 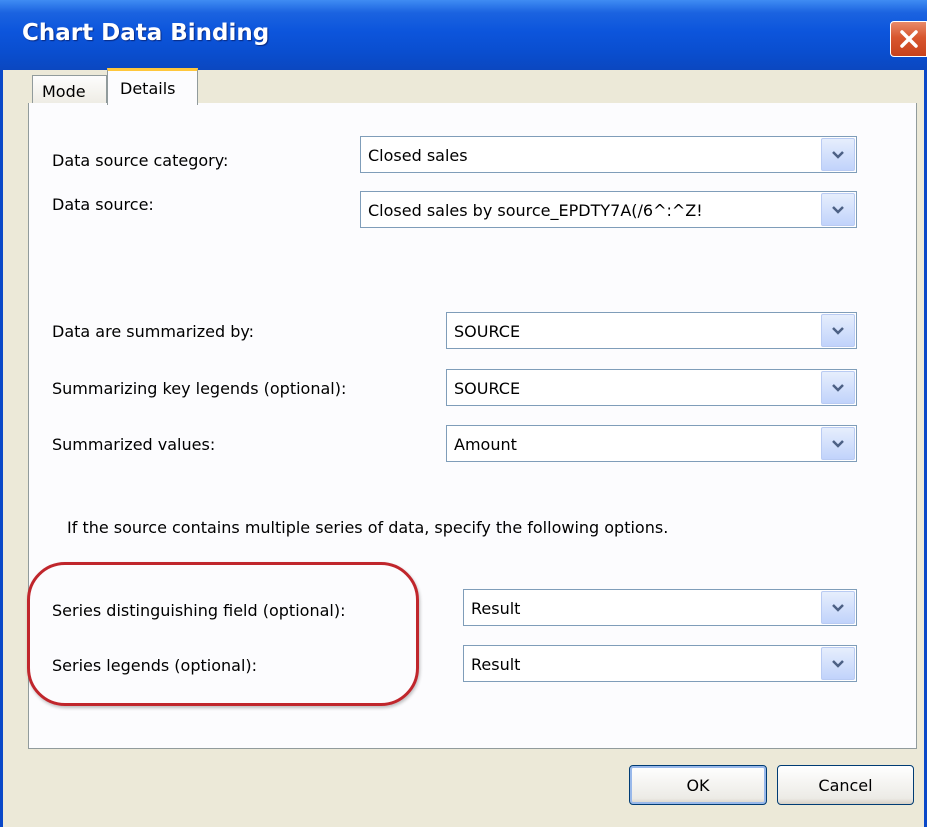 What do you see at coordinates (152, 86) in the screenshot?
I see `tab-details: Details` at bounding box center [152, 86].